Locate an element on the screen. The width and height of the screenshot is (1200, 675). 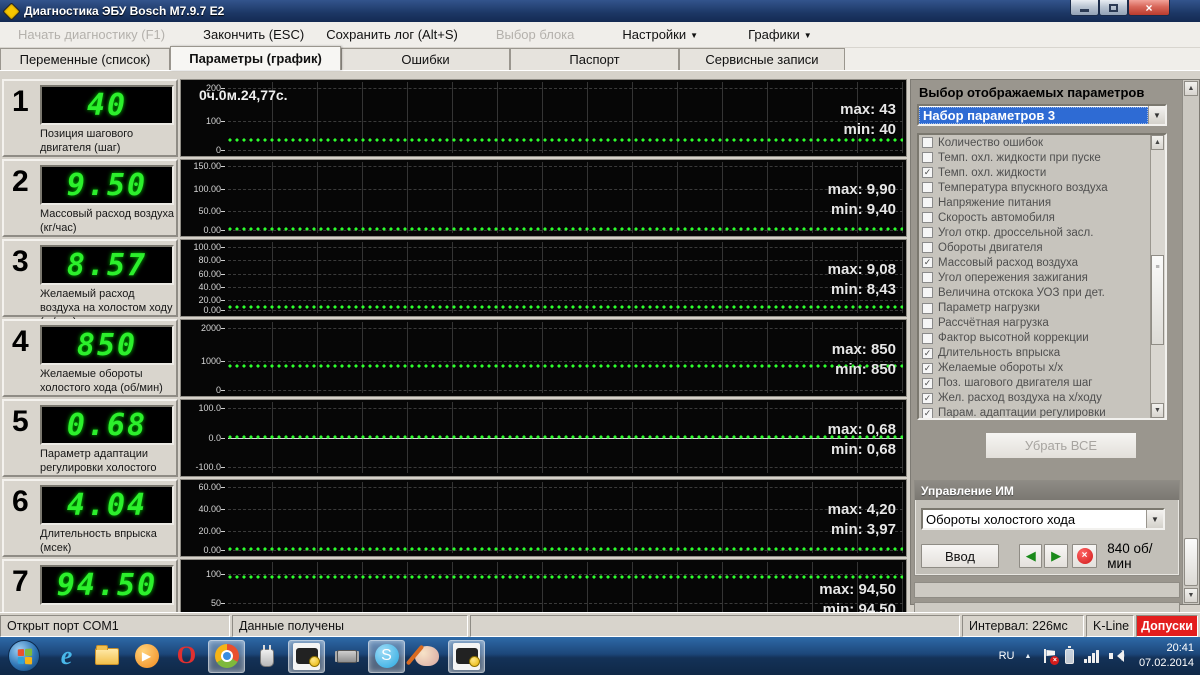
restore-button is located at coordinates (1113, 8).